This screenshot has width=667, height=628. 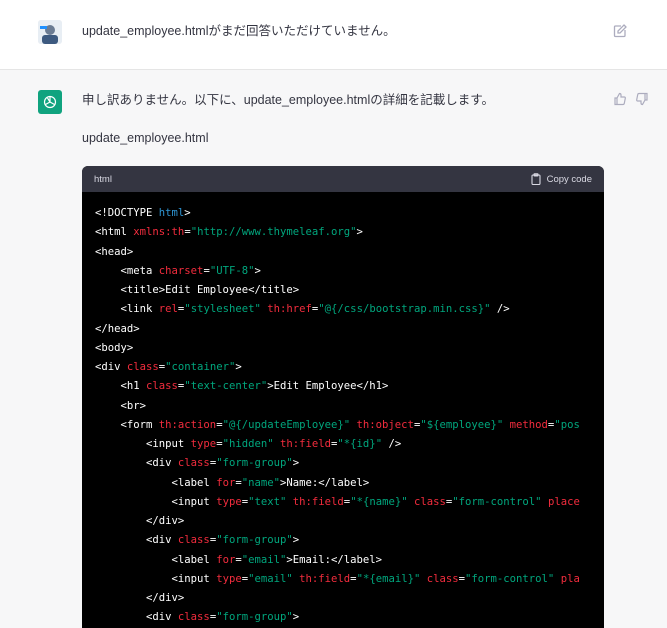 What do you see at coordinates (343, 290) in the screenshot?
I see `code-line: <title>Edit Employee</title>` at bounding box center [343, 290].